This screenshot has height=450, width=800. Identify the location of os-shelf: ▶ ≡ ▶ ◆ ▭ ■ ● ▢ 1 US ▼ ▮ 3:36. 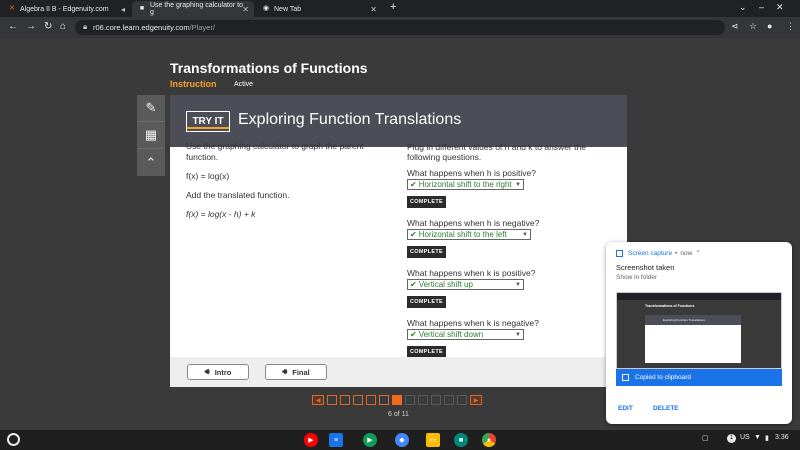
(400, 440).